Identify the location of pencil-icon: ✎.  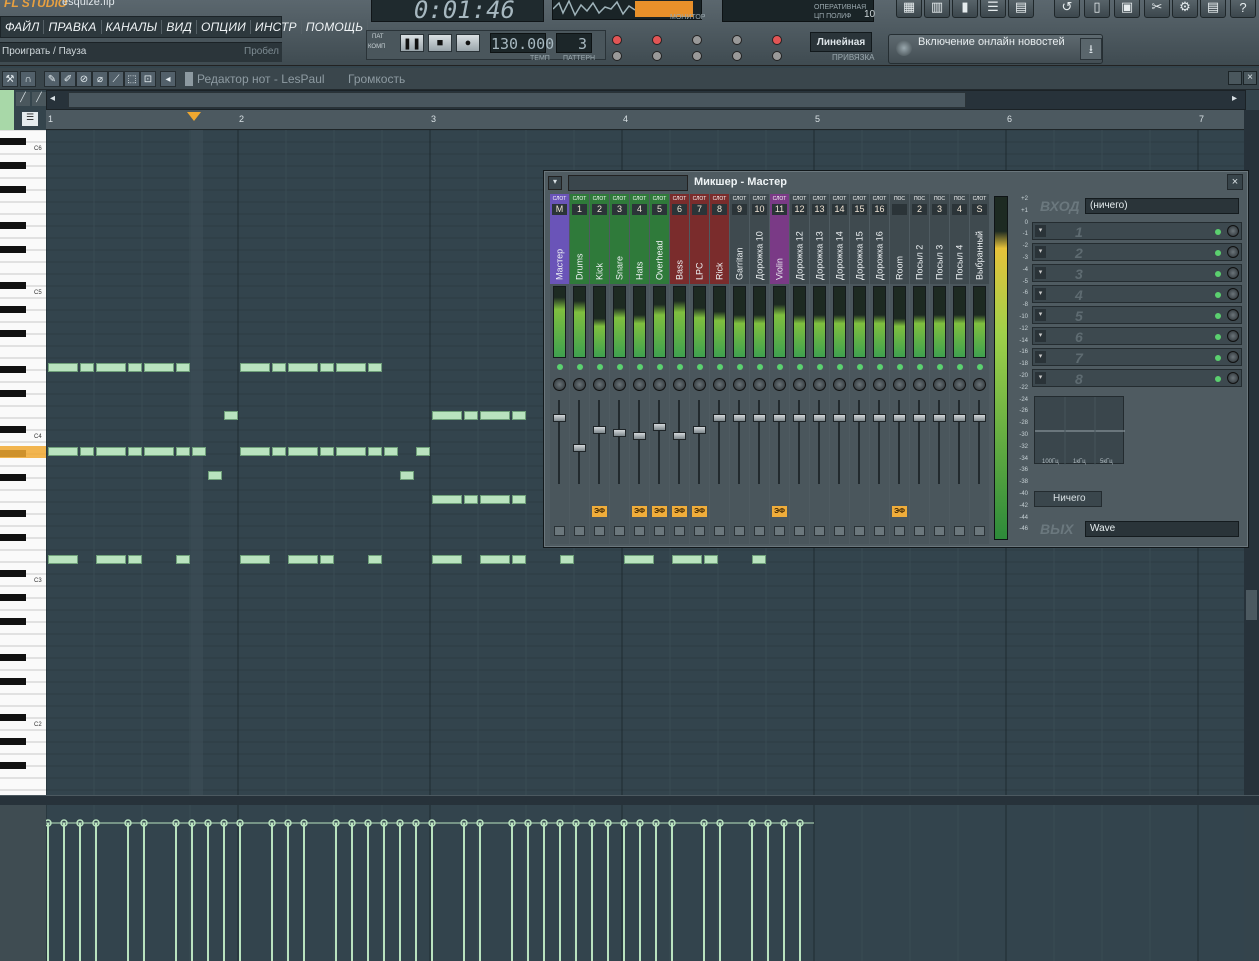
(52, 79).